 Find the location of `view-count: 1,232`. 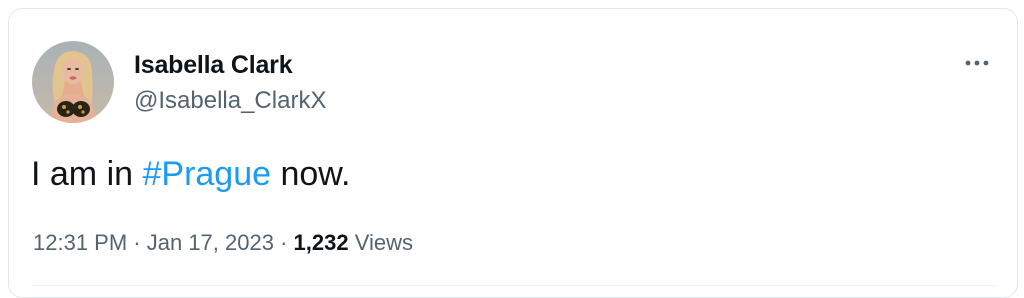

view-count: 1,232 is located at coordinates (321, 242).